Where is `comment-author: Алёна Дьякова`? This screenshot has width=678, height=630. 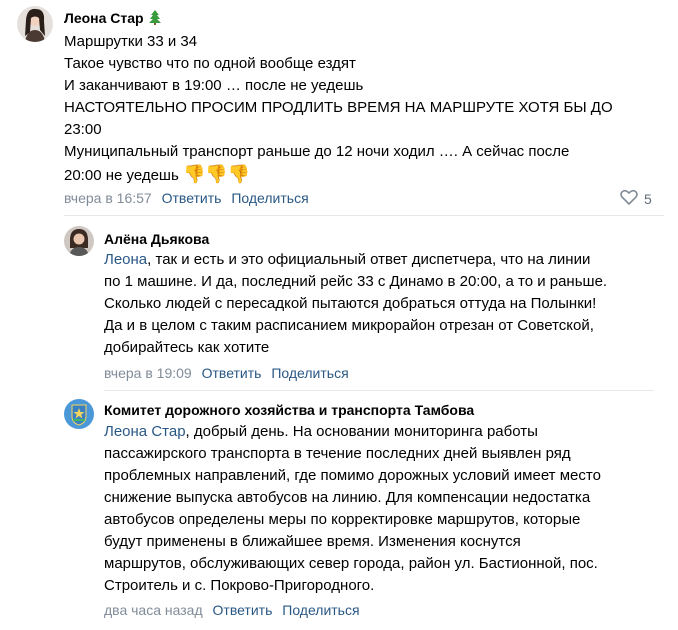 comment-author: Алёна Дьякова is located at coordinates (156, 239).